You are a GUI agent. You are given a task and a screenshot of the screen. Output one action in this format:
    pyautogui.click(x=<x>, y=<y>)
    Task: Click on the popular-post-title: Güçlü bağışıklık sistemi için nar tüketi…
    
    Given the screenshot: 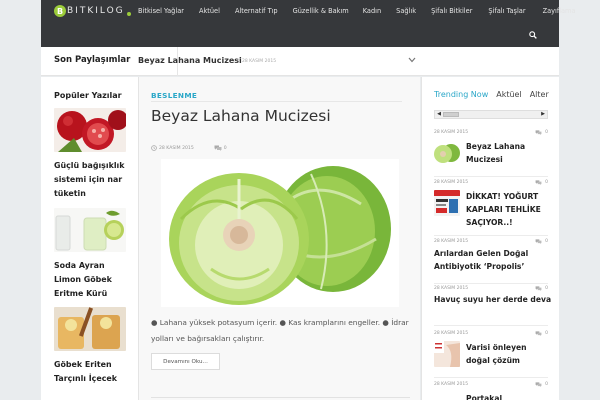 What is the action you would take?
    pyautogui.click(x=90, y=180)
    